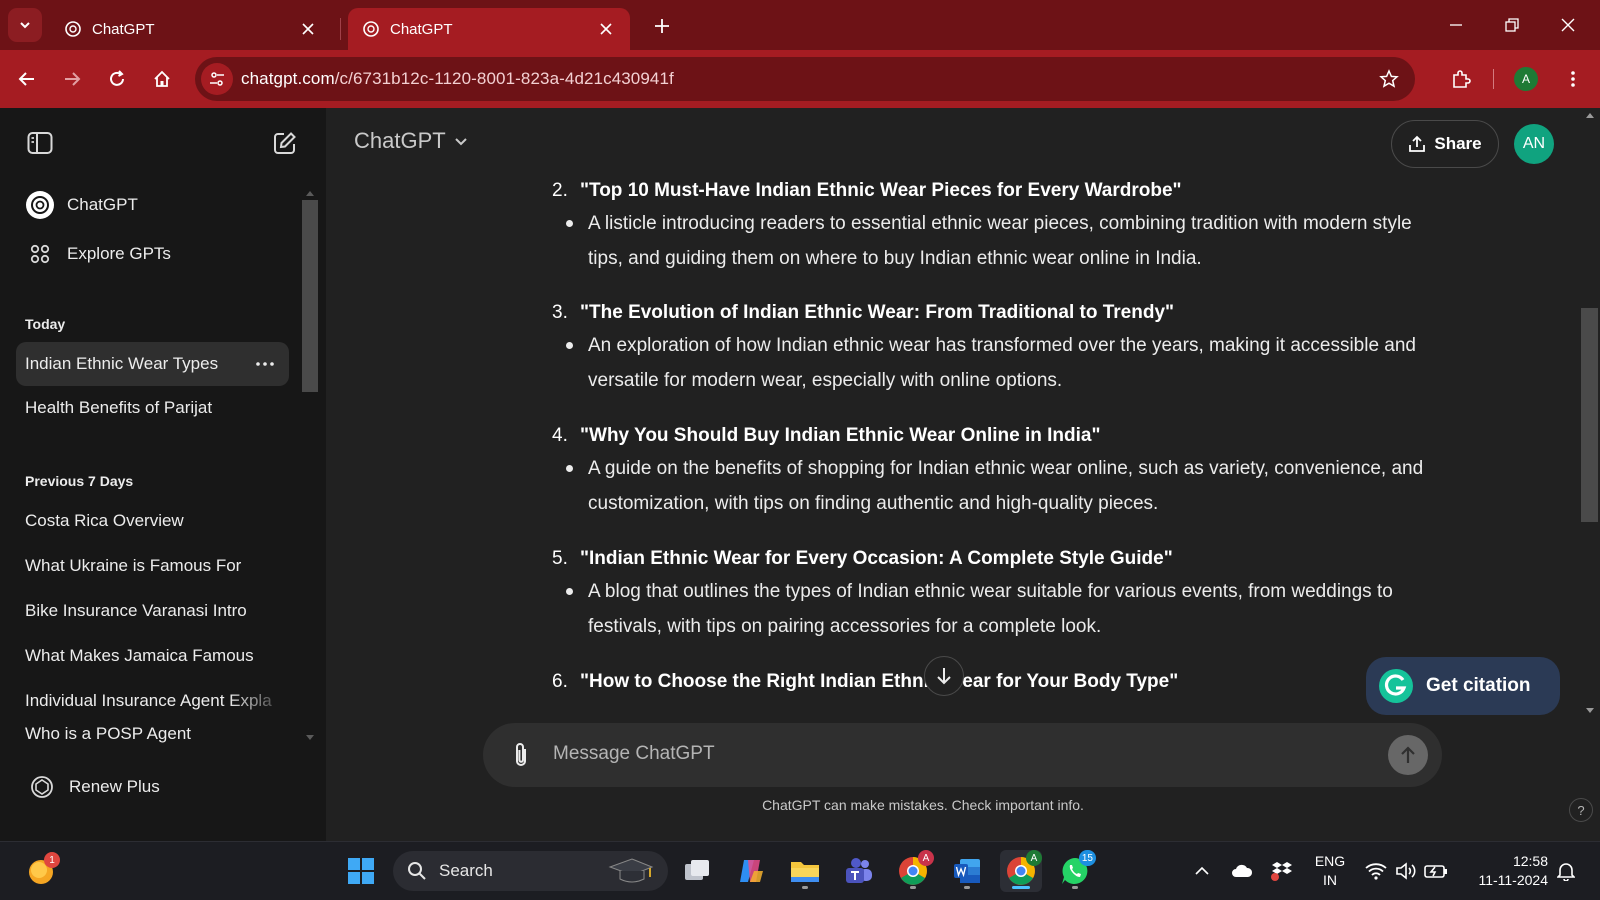 This screenshot has width=1600, height=900. I want to click on toggle-sidebar-button, so click(40, 143).